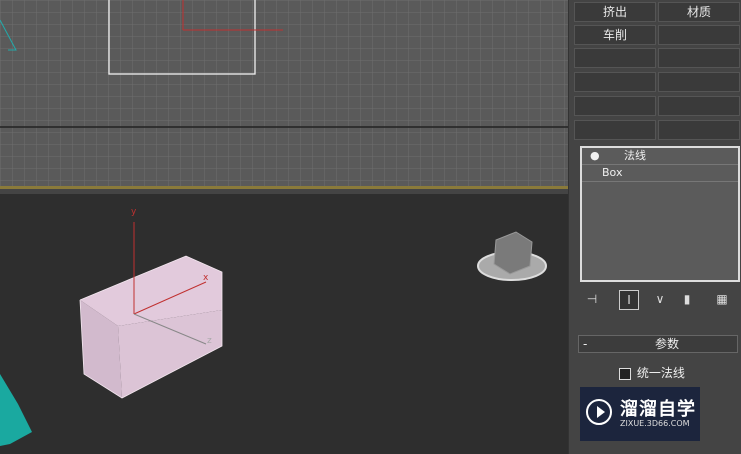 Image resolution: width=741 pixels, height=454 pixels. I want to click on modifier-stack: ● 法线 Box, so click(660, 214).